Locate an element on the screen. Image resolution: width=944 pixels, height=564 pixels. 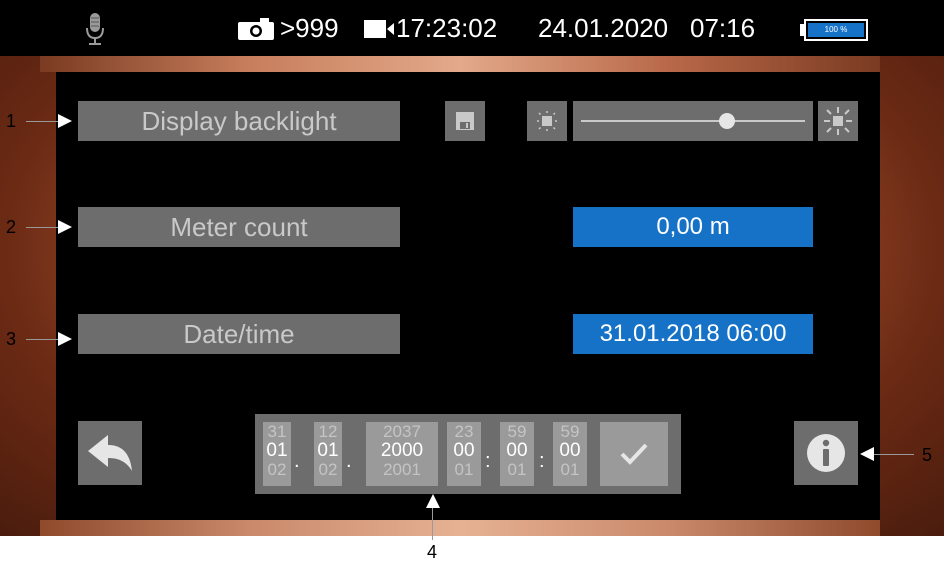
info-button is located at coordinates (826, 453).